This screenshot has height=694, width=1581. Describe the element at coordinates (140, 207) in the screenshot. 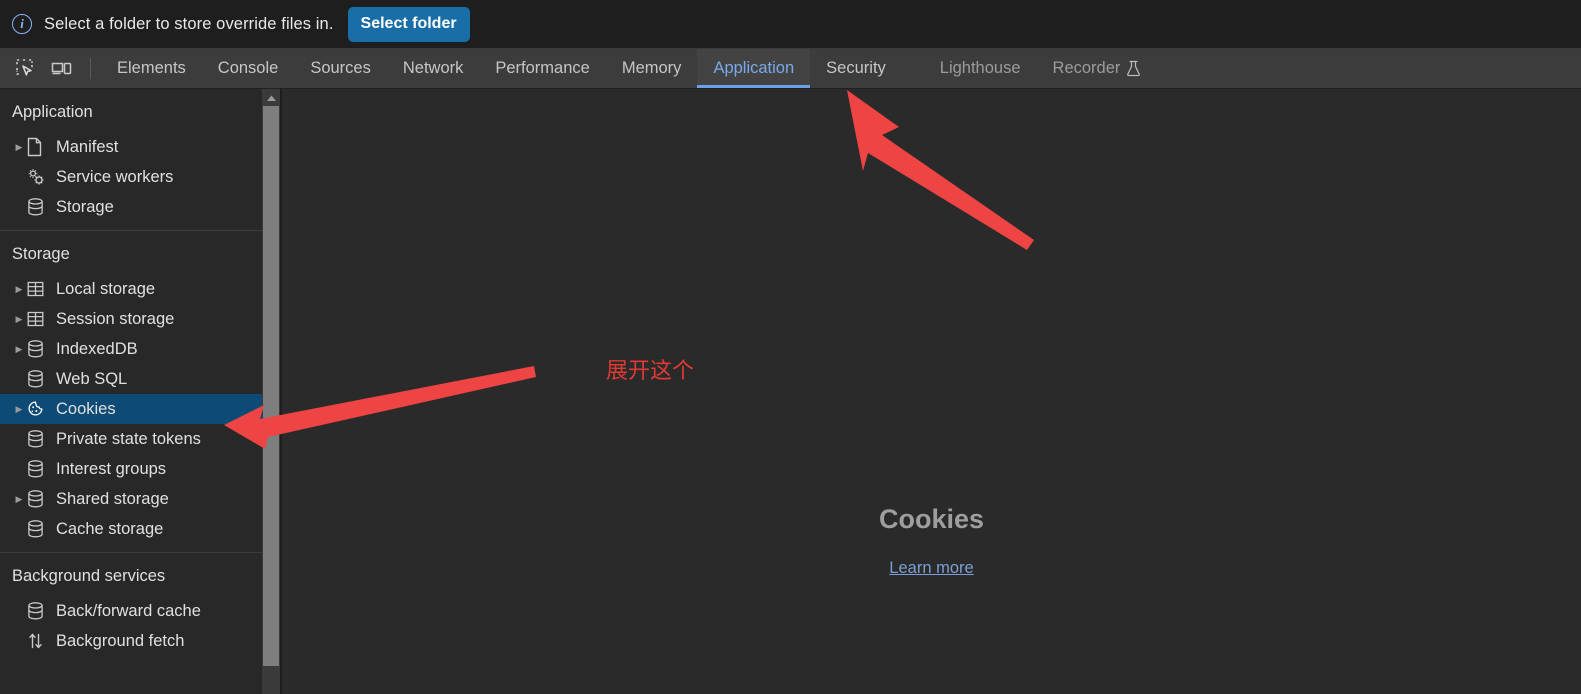

I see `sidebar-item-storage: ▶ Storage` at that location.